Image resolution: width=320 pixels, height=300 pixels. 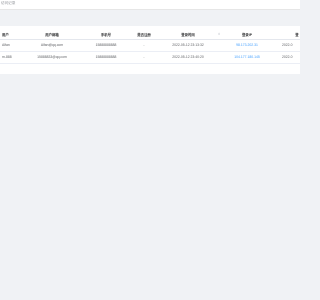 What do you see at coordinates (52, 45) in the screenshot?
I see `cell-email: Alfan@qq.com` at bounding box center [52, 45].